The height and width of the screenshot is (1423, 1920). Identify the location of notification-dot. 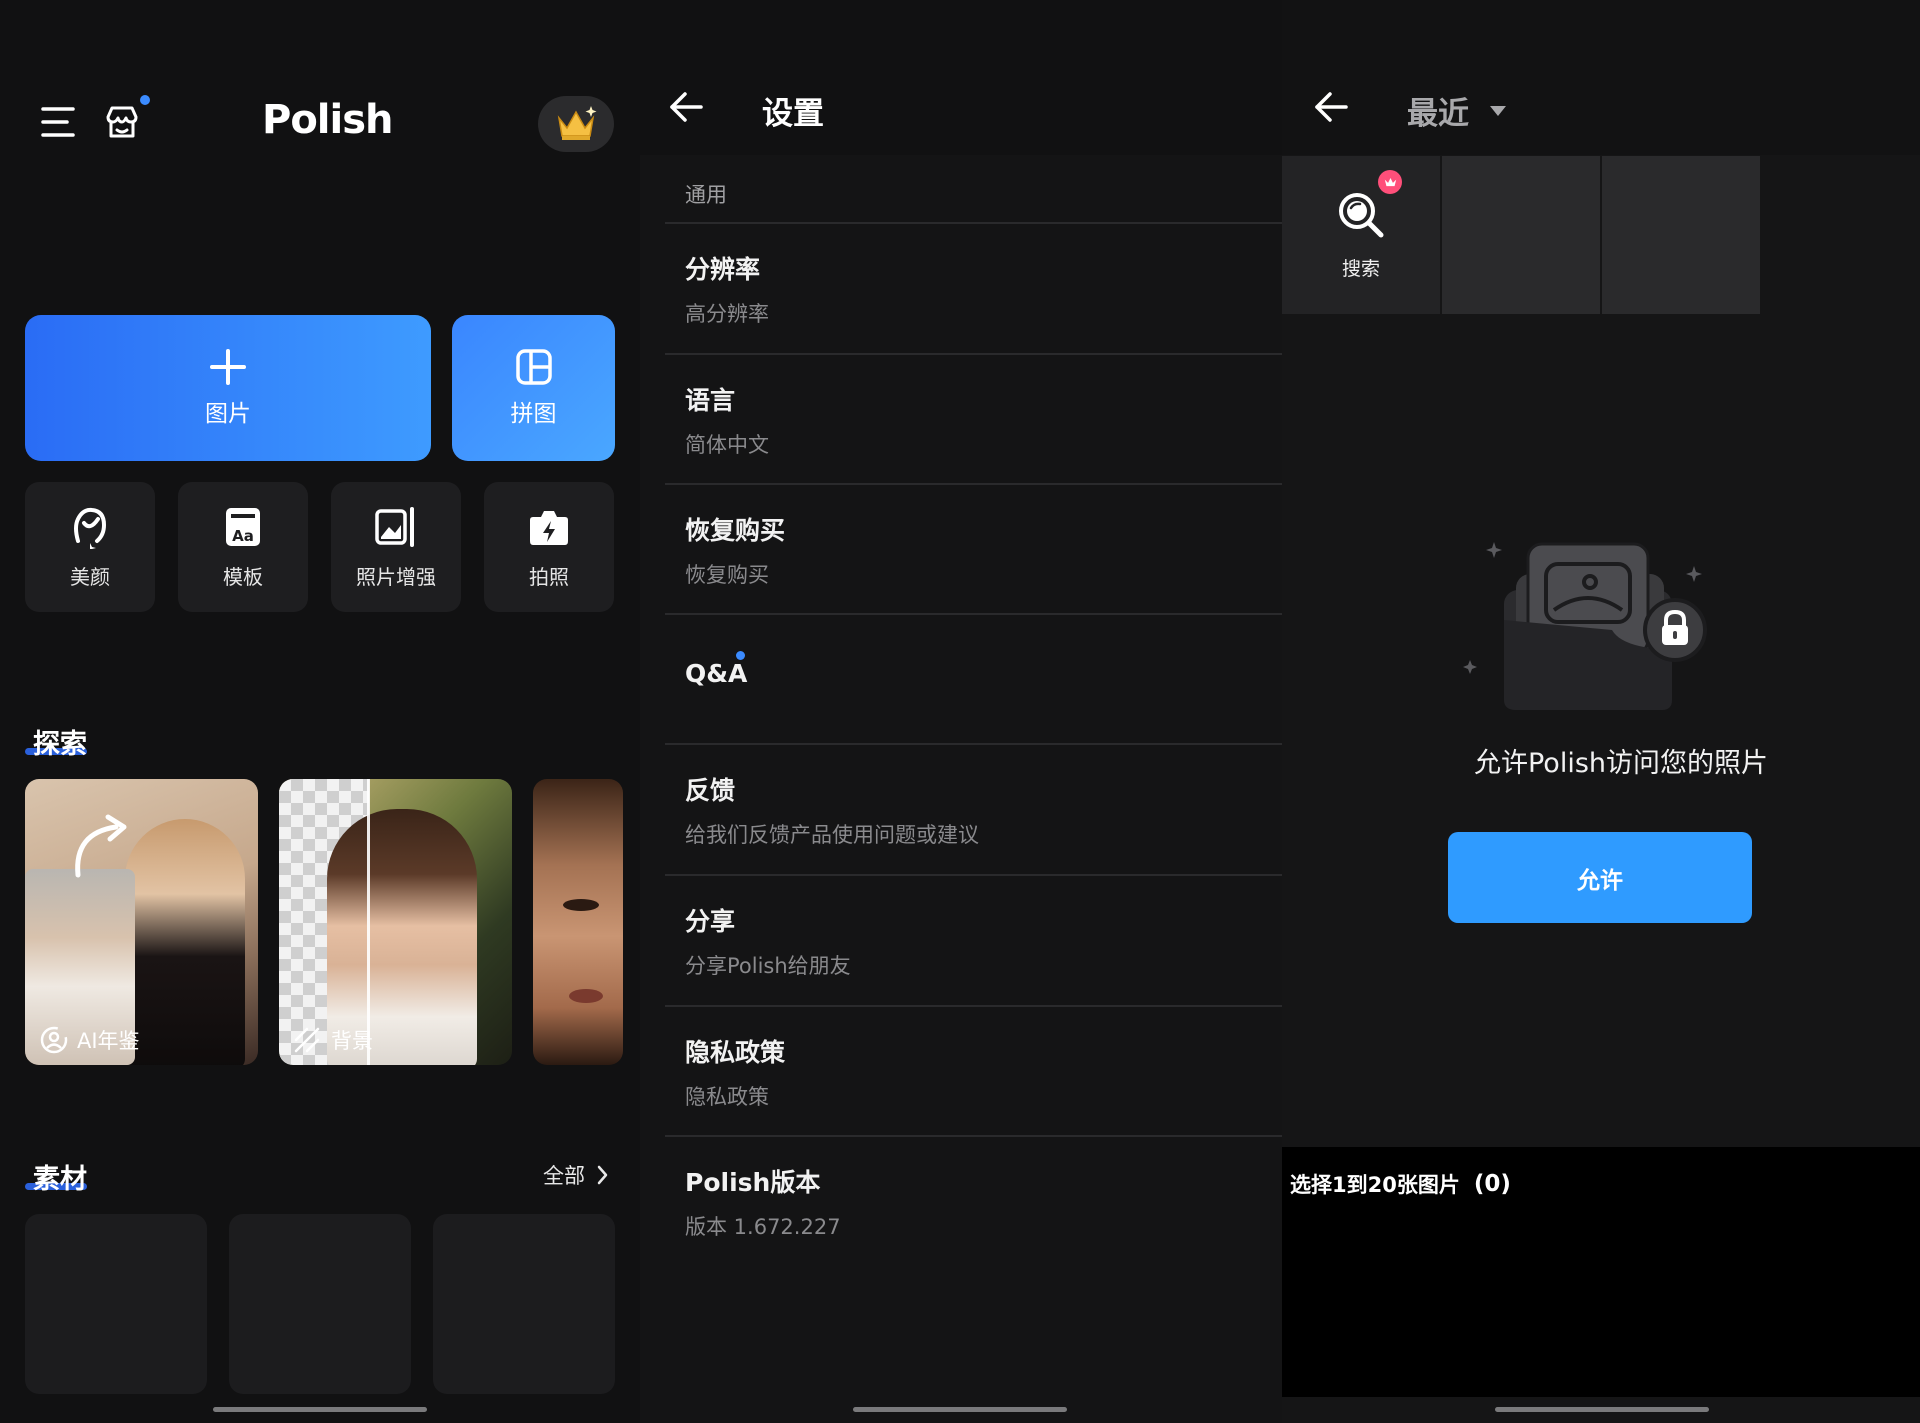
(145, 100).